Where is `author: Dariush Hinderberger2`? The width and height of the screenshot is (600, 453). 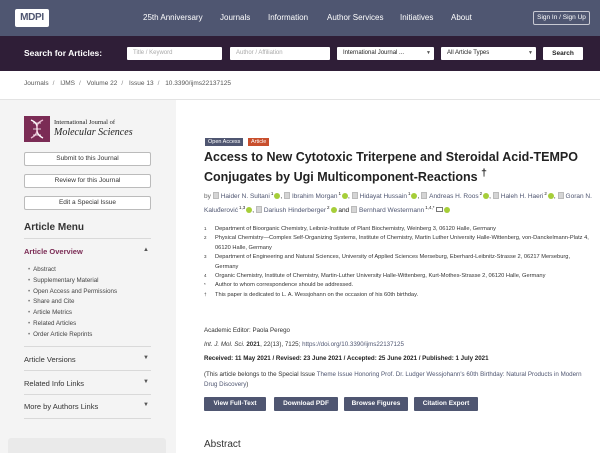
author: Dariush Hinderberger2 is located at coordinates (296, 209).